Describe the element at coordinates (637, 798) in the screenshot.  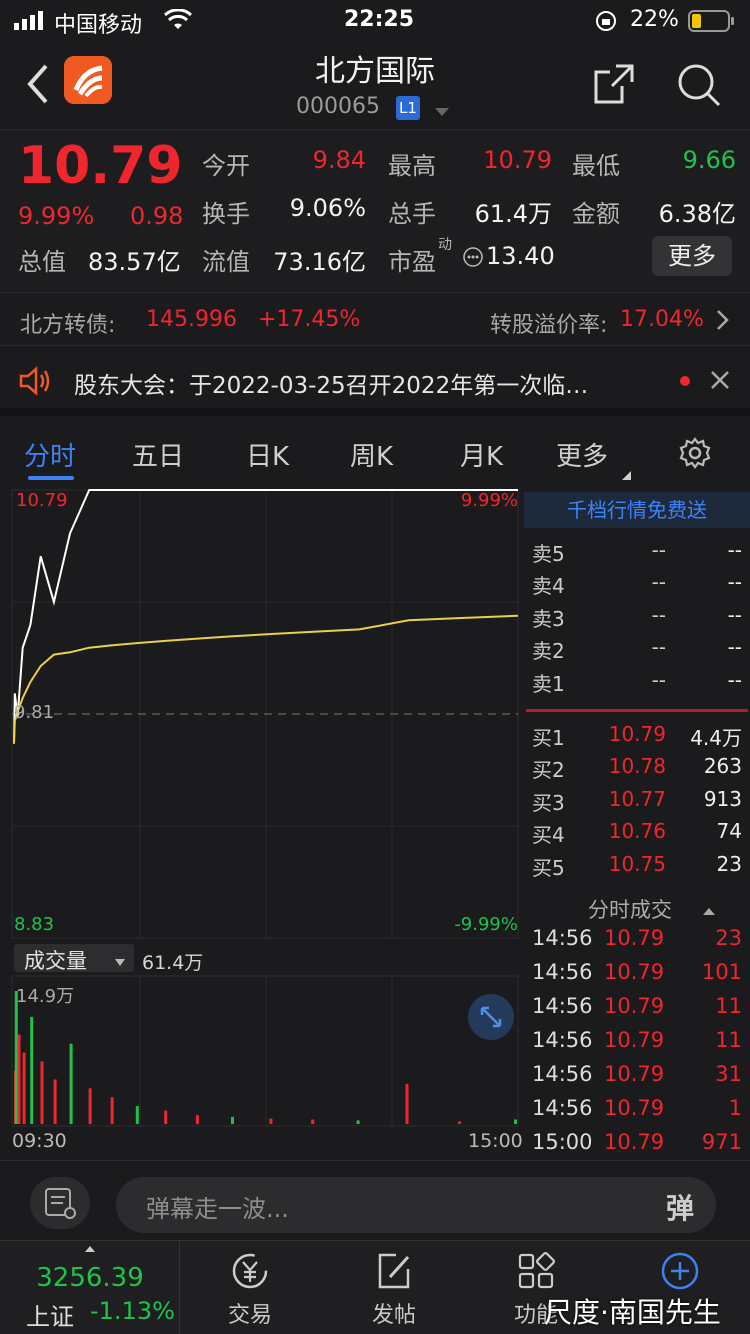
I see `bid-row-price: 10.77` at that location.